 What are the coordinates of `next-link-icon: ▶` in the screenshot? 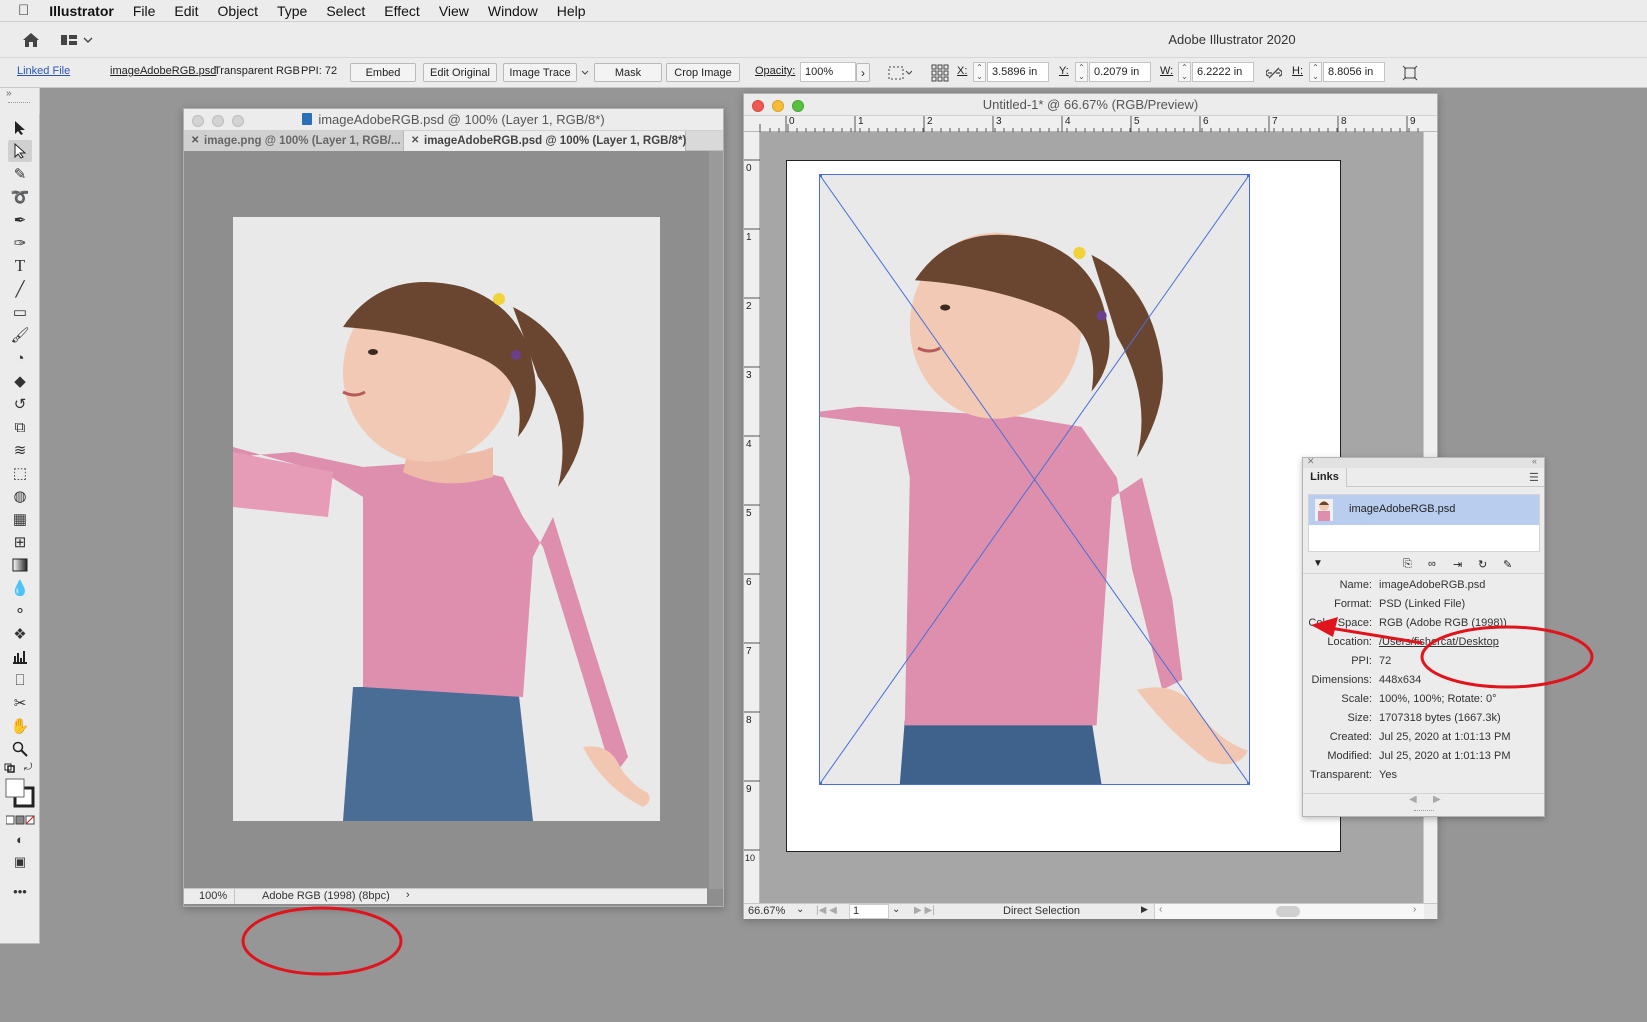 It's located at (1437, 799).